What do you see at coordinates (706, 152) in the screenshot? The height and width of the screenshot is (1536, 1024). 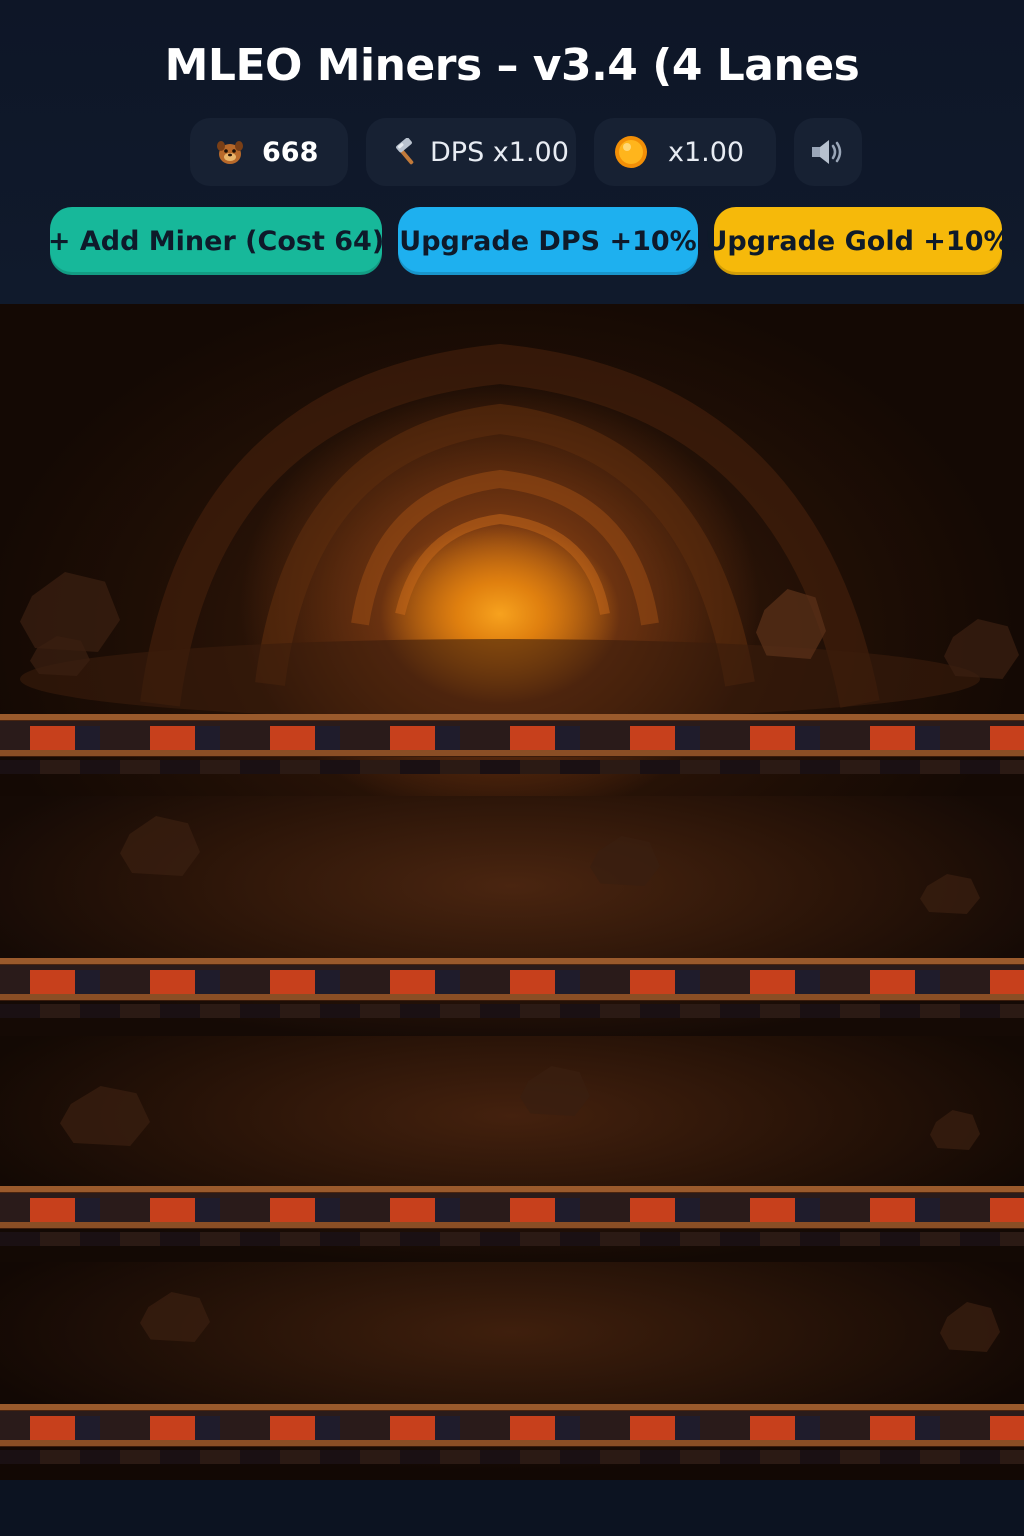 I see `gold-label: x1.00` at bounding box center [706, 152].